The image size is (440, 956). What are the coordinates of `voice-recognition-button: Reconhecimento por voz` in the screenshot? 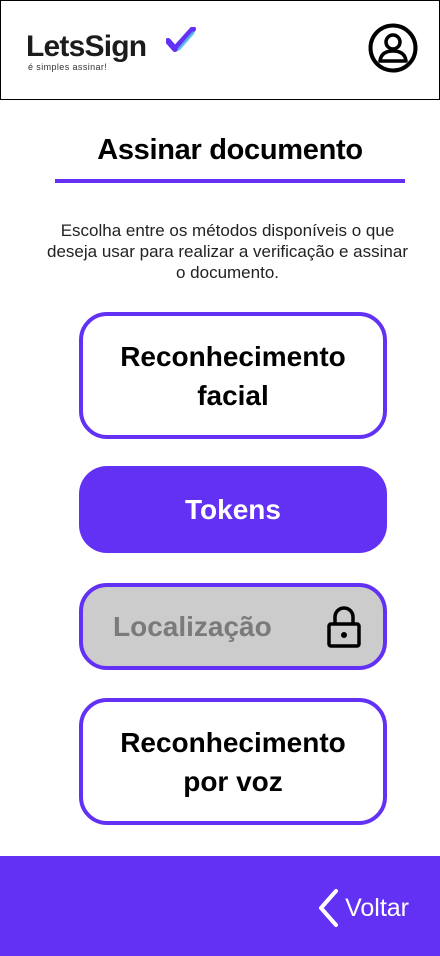 It's located at (233, 761).